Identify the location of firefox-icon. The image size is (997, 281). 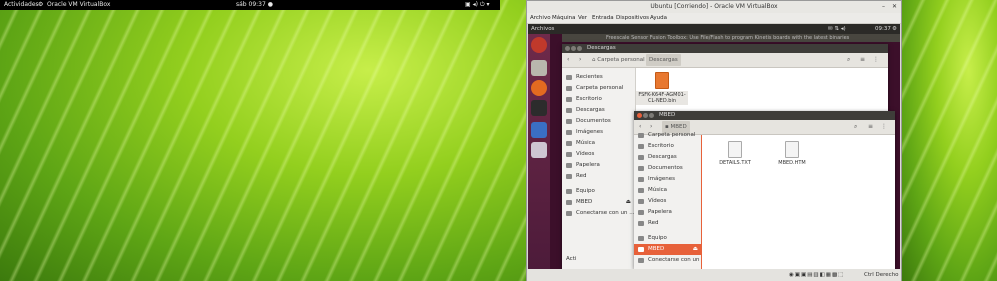
(539, 88).